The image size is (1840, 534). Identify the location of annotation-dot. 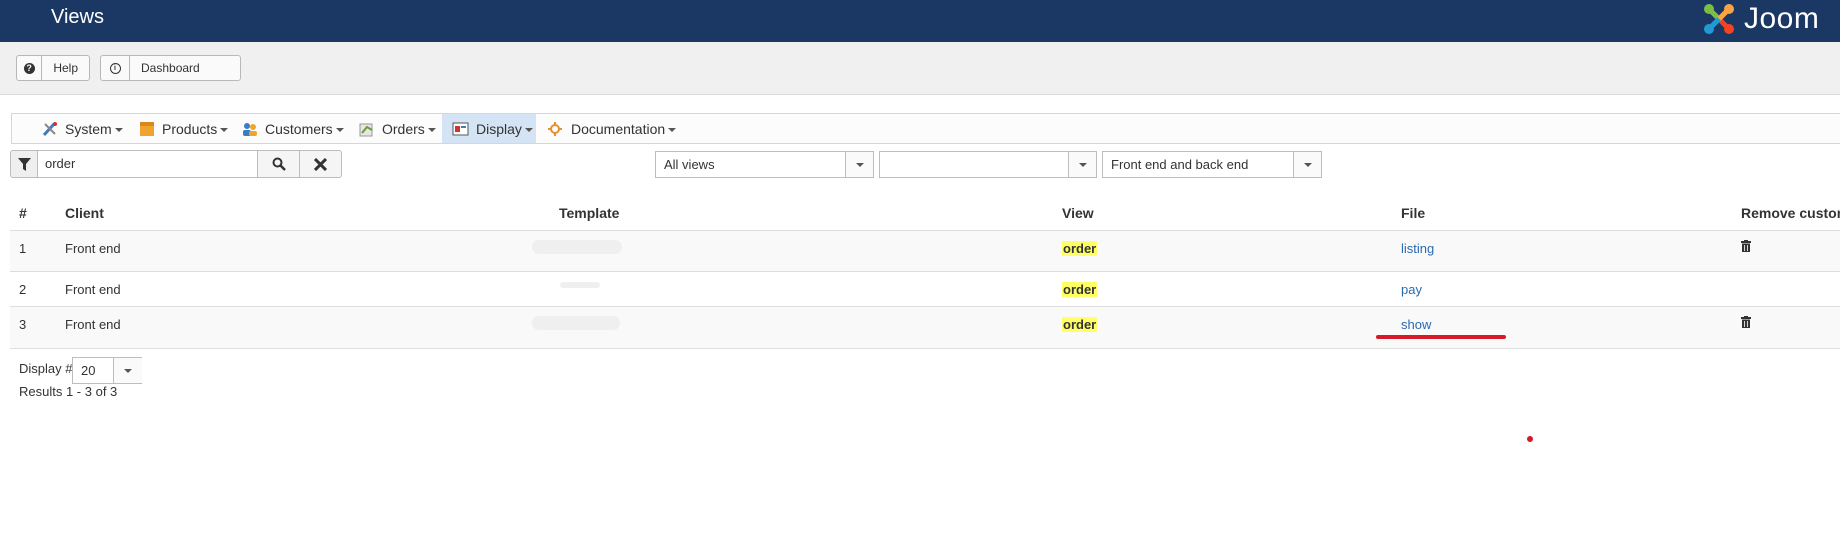
(1530, 439).